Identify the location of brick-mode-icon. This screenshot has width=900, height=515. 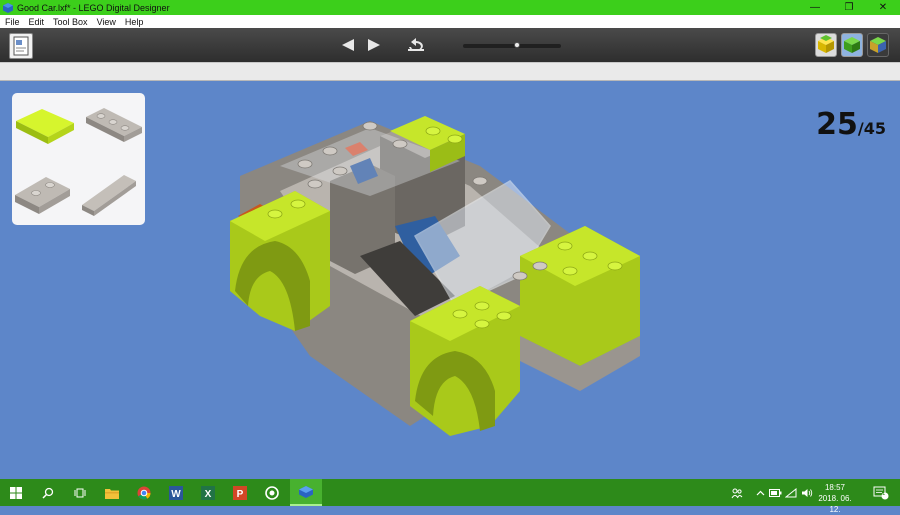
(878, 45).